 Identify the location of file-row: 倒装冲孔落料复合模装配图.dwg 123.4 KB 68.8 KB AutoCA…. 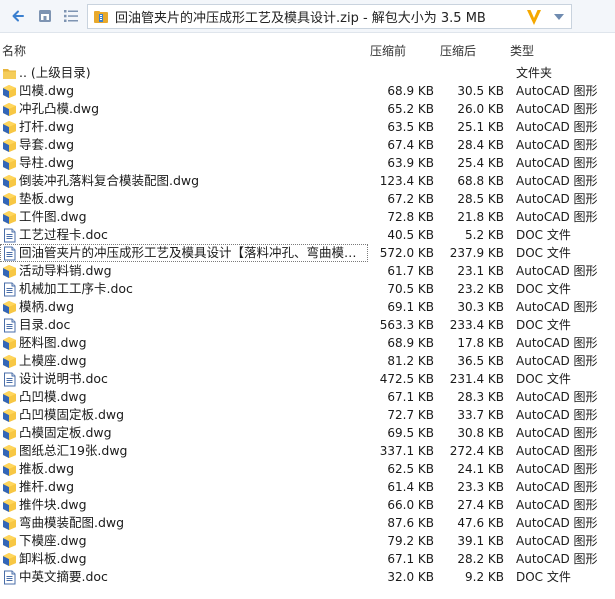
(307, 181).